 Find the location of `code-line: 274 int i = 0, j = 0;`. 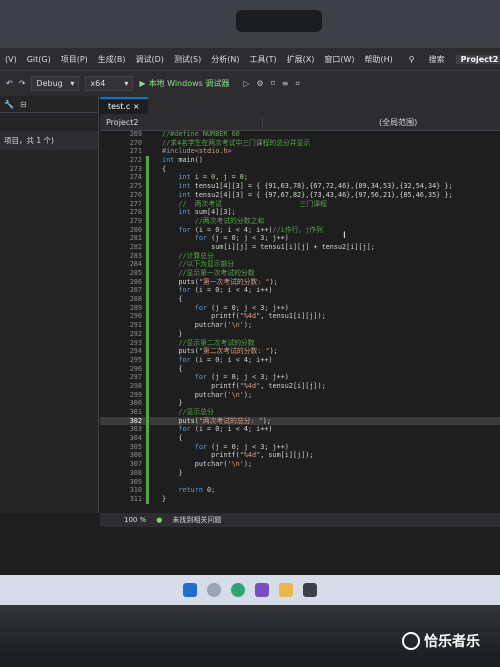

code-line: 274 int i = 0, j = 0; is located at coordinates (300, 178).